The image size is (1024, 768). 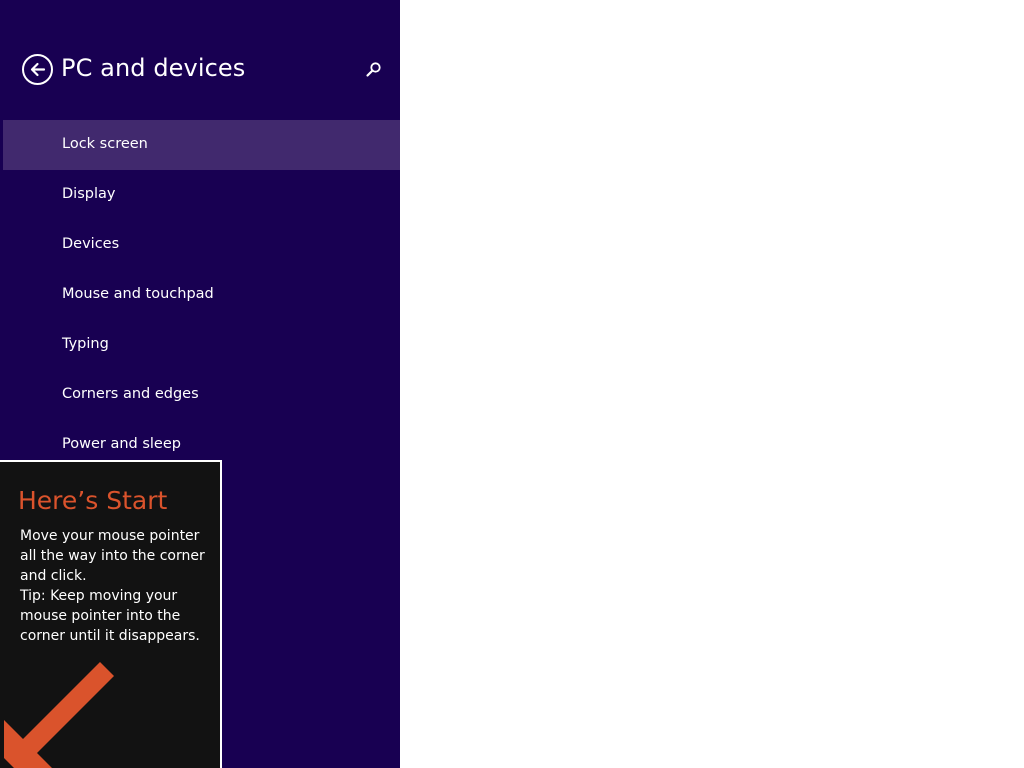 What do you see at coordinates (201, 395) in the screenshot?
I see `nav-item-corners-and-edges: Corners and edges` at bounding box center [201, 395].